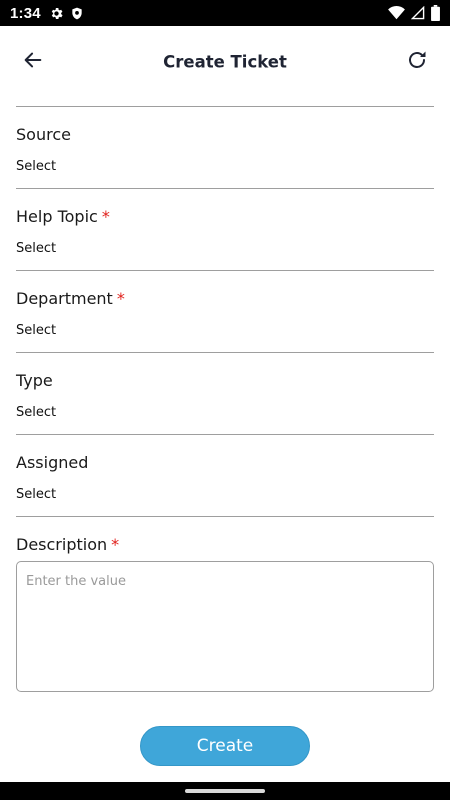  Describe the element at coordinates (56, 13) in the screenshot. I see `gear-icon` at that location.